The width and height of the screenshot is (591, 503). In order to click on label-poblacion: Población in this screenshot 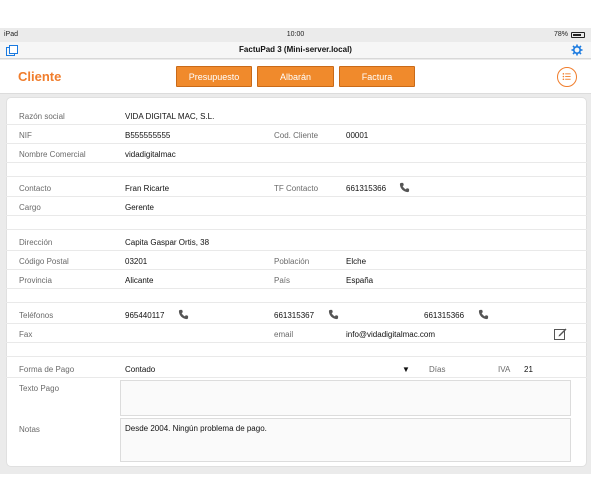, I will do `click(292, 261)`.